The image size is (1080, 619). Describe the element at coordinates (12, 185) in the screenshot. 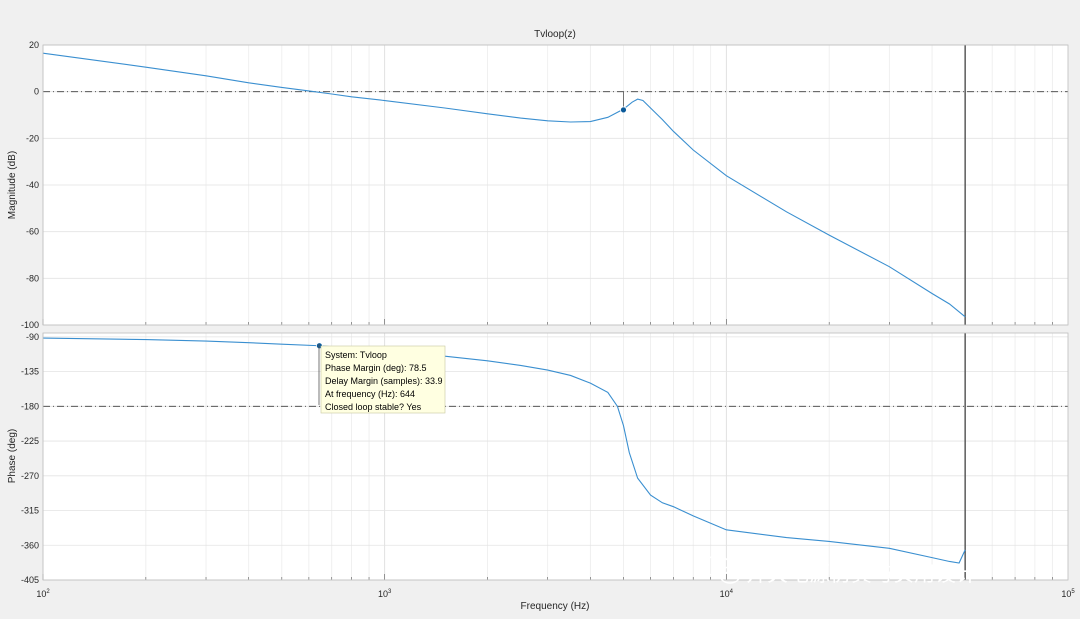

I see `magnitude-ylabel: Magnitude (dB)` at that location.